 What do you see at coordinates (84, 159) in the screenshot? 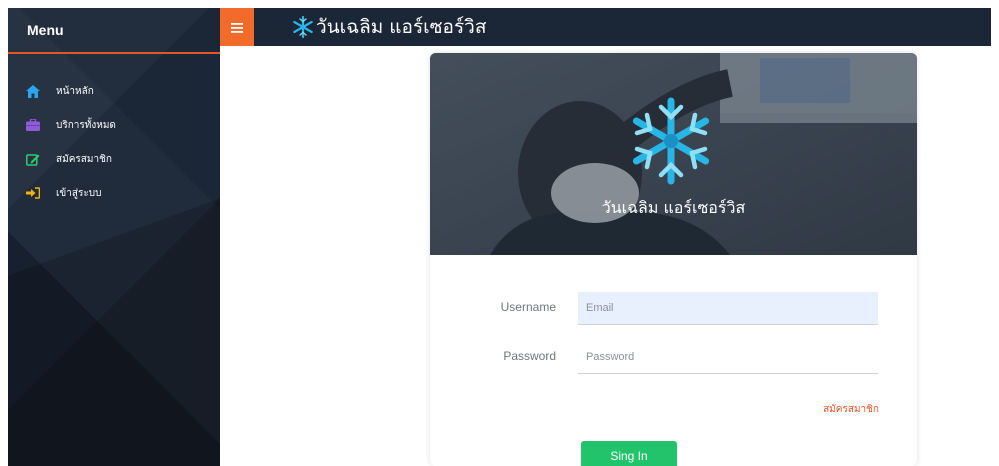
I see `sidebar-item-label: สมัครสมาชิก` at bounding box center [84, 159].